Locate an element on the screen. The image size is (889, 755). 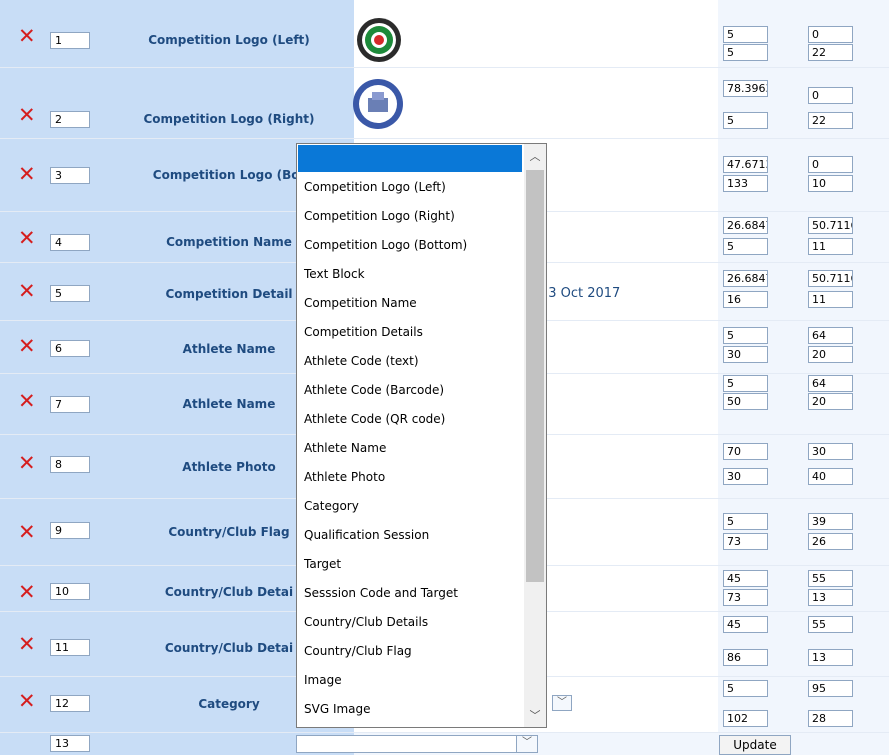
dropdown-option: Athlete Code (text) is located at coordinates (361, 361).